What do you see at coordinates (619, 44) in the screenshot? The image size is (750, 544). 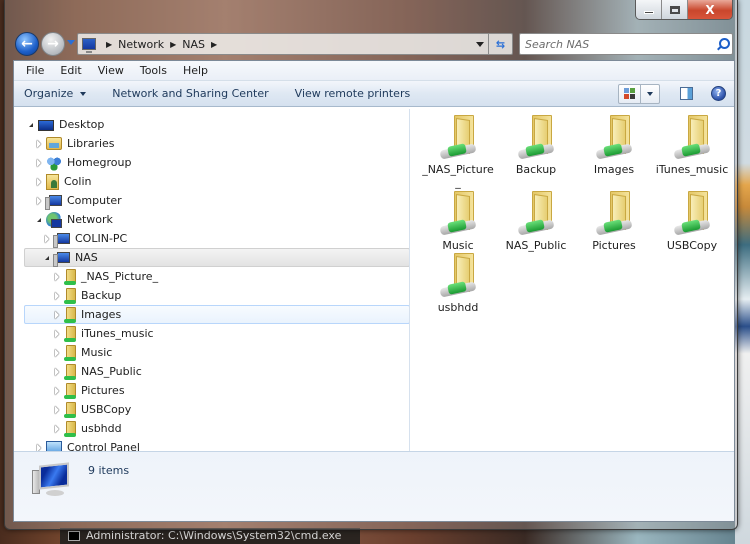 I see `search-input: Search NAS` at bounding box center [619, 44].